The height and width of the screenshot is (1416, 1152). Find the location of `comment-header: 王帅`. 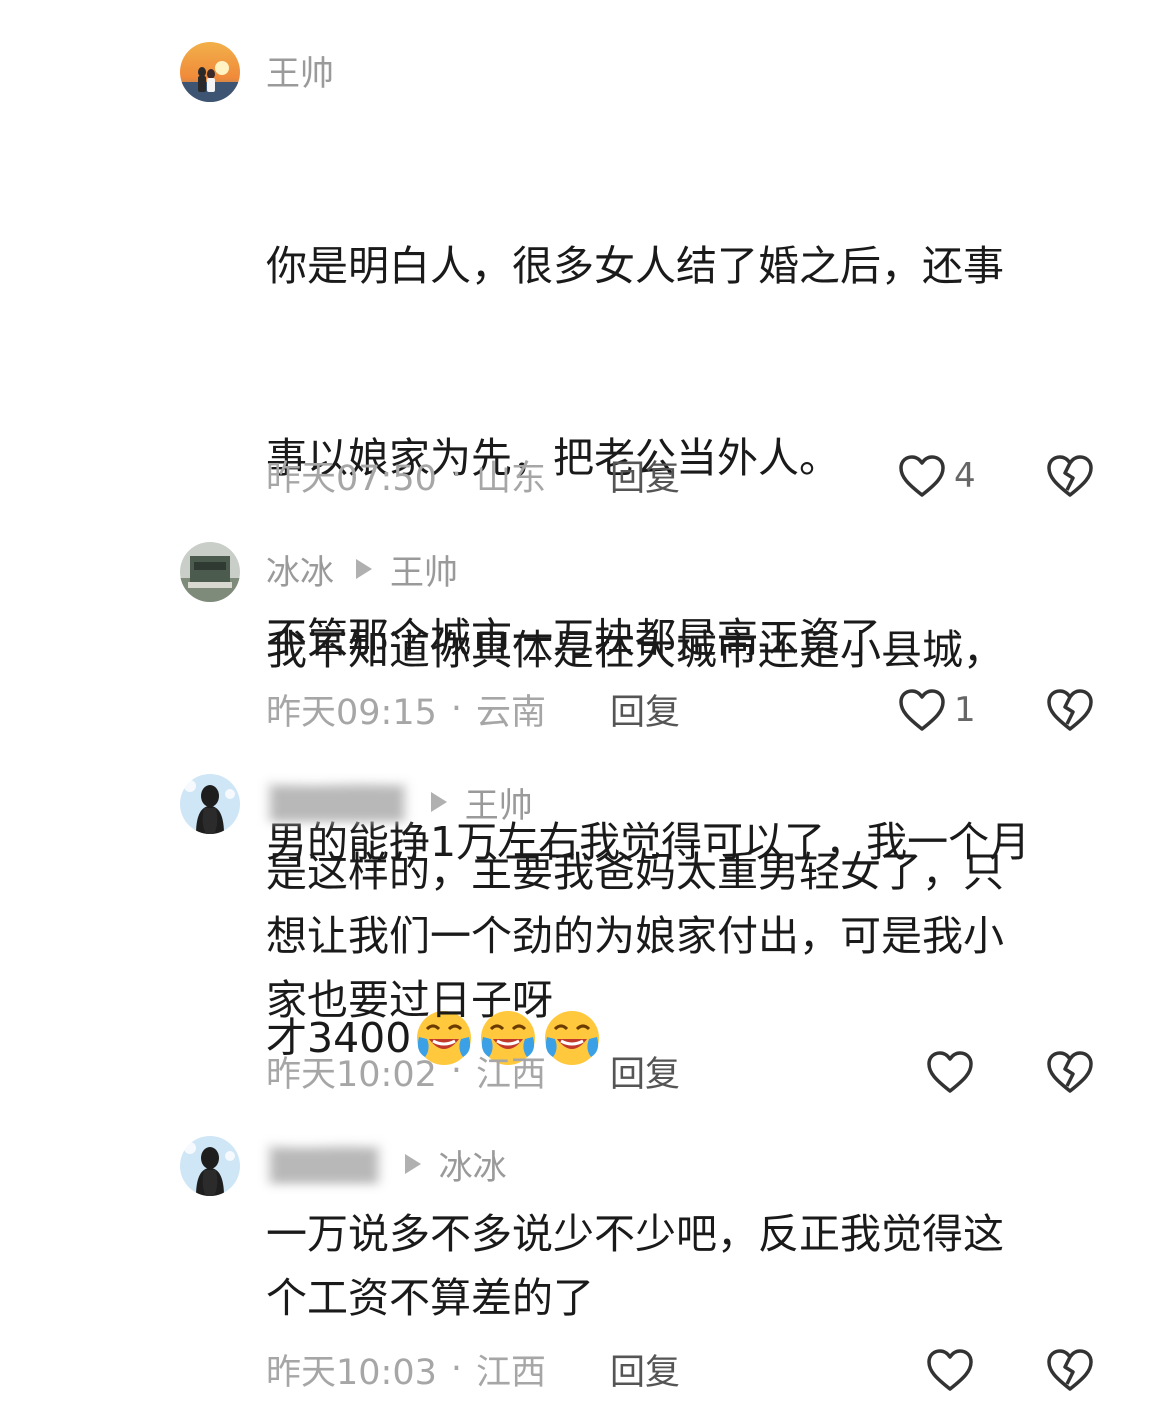

comment-header: 王帅 is located at coordinates (300, 70).